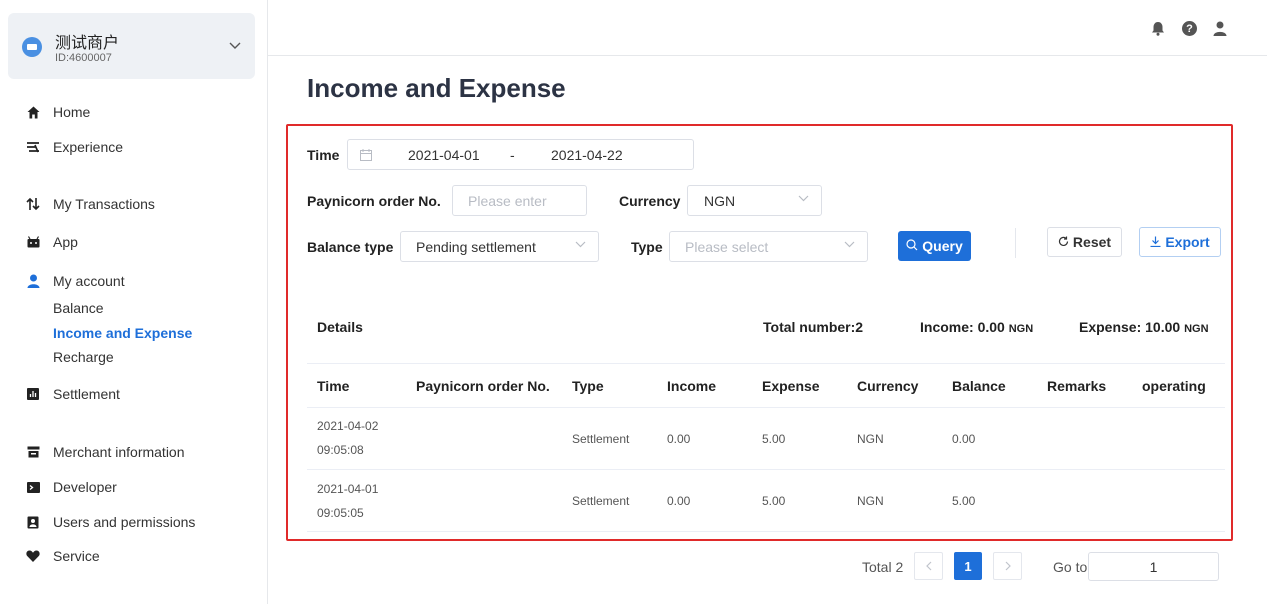 This screenshot has width=1267, height=604. Describe the element at coordinates (587, 155) in the screenshot. I see `date-end: 2021-04-22` at that location.